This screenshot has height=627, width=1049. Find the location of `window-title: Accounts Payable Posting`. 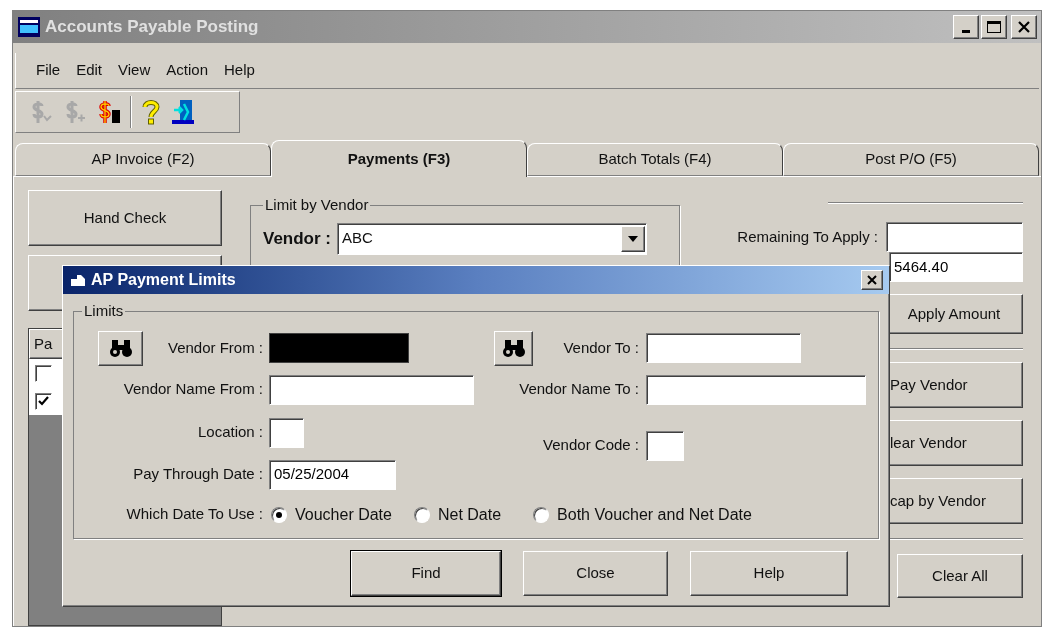

window-title: Accounts Payable Posting is located at coordinates (152, 27).